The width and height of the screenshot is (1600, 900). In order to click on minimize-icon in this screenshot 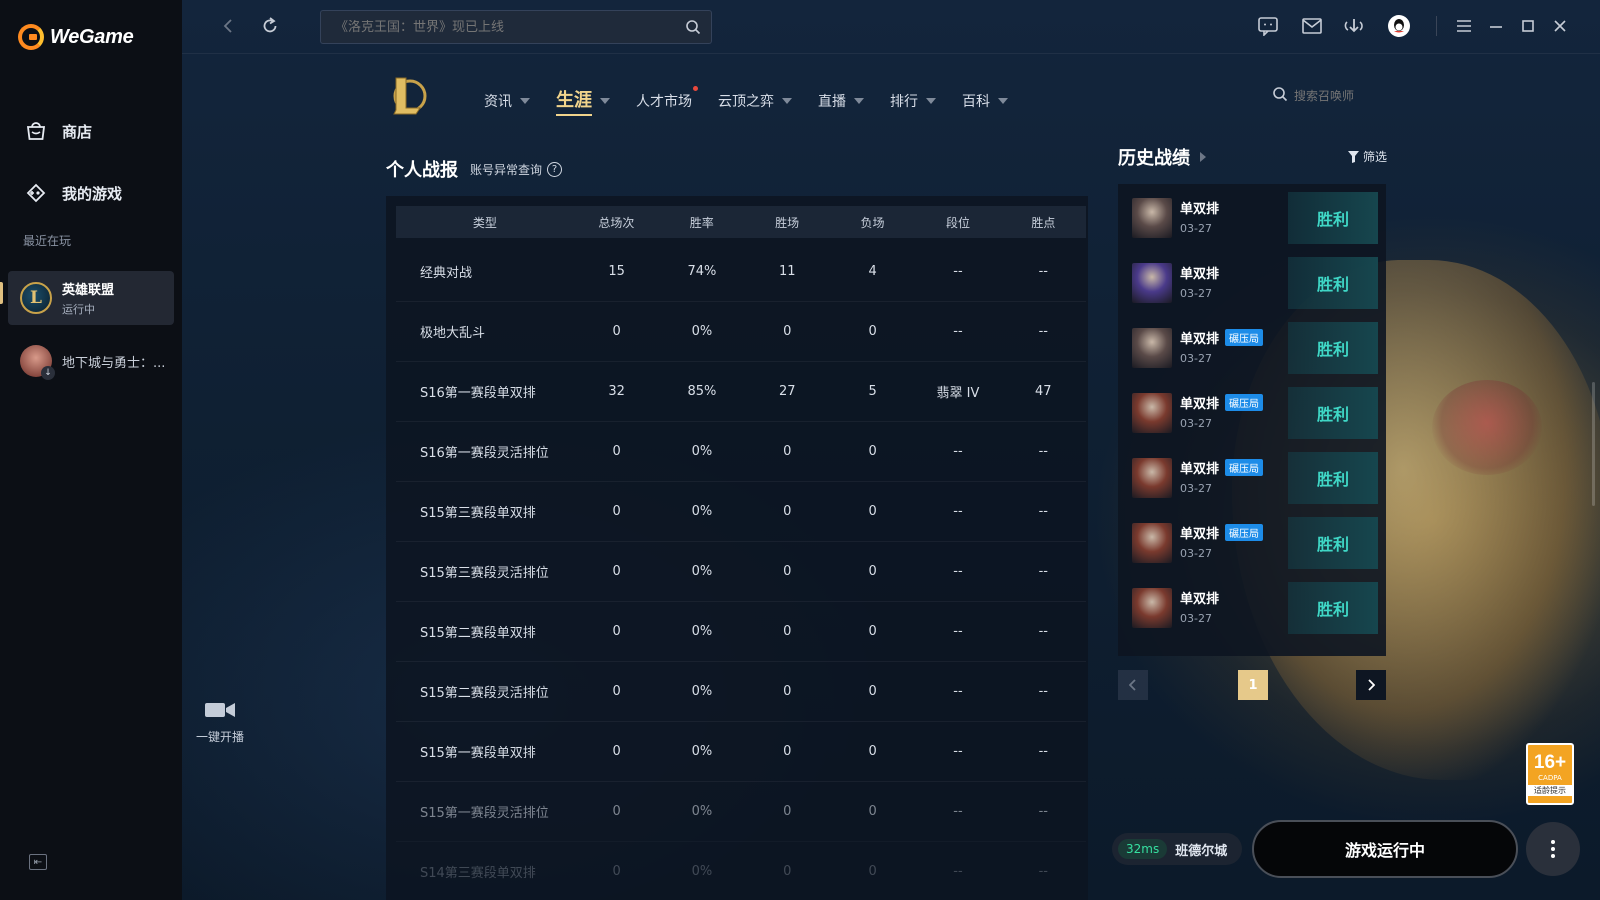, I will do `click(1496, 26)`.